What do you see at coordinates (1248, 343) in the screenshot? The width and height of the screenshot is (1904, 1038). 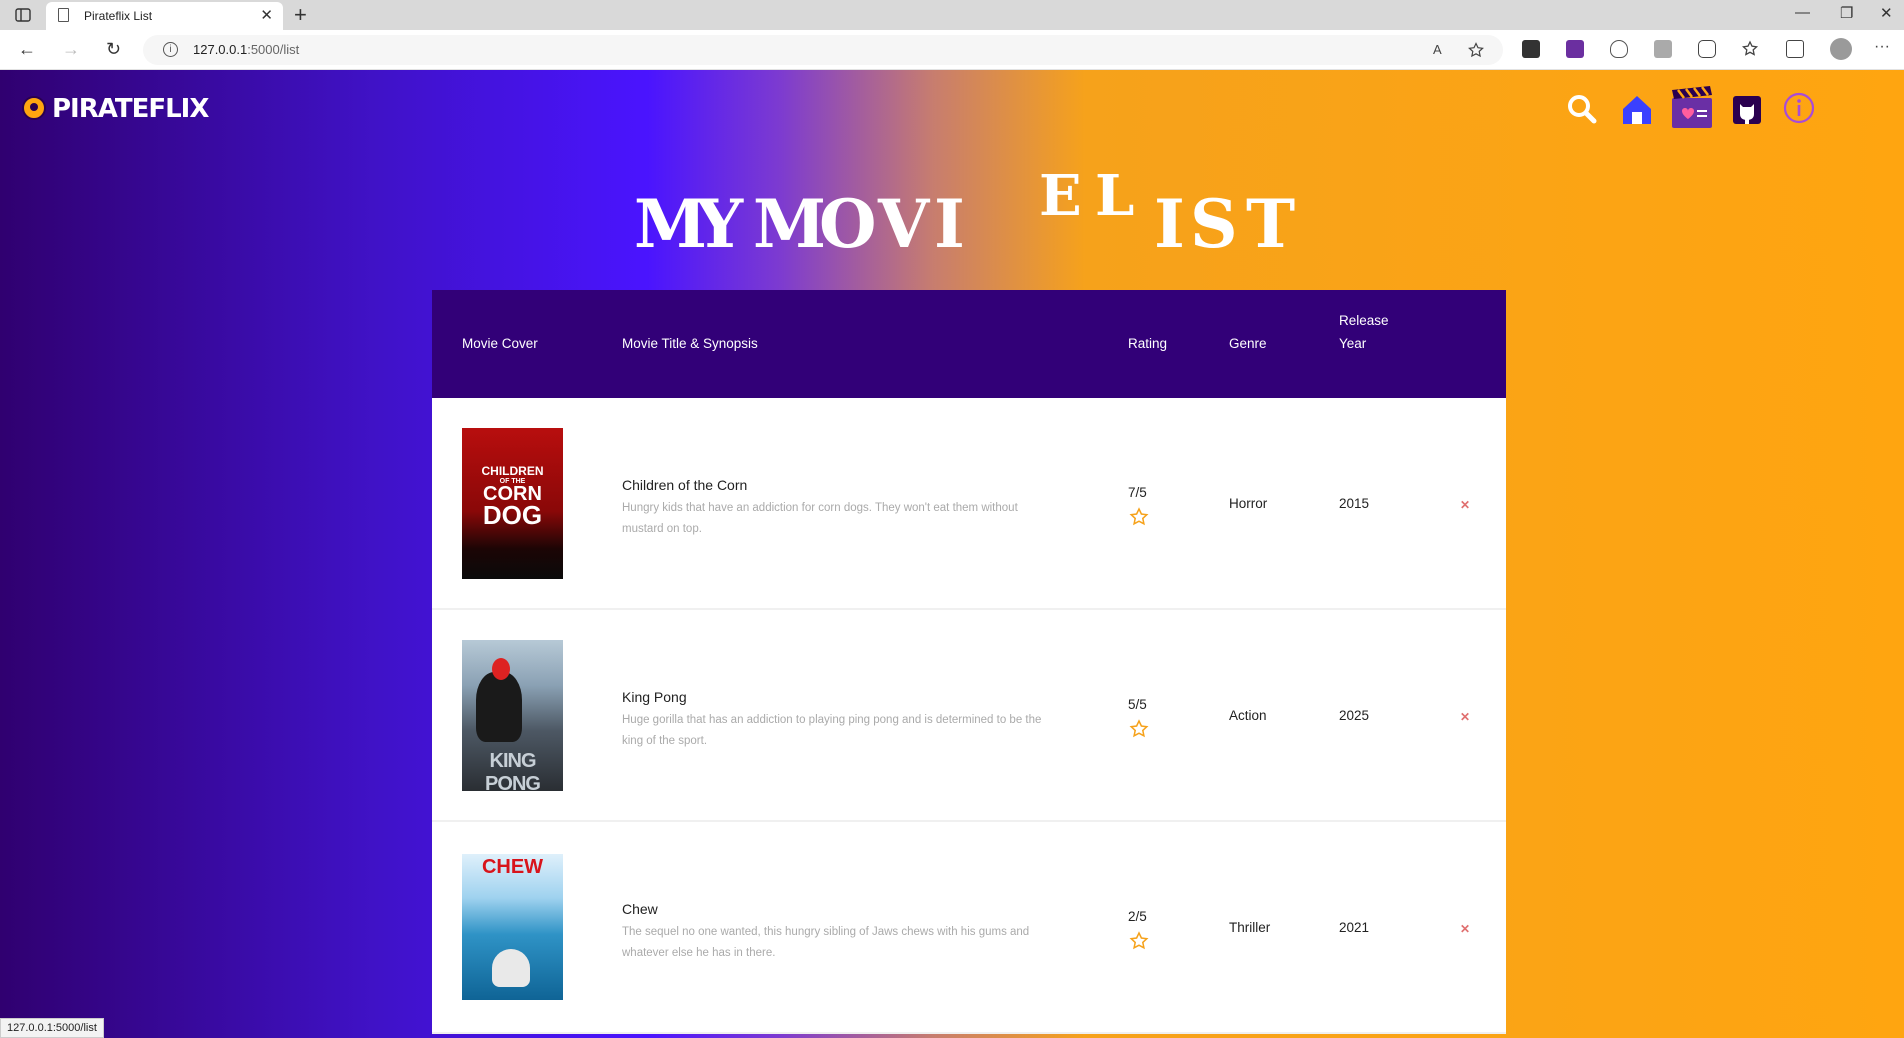 I see `header-genre: Genre` at bounding box center [1248, 343].